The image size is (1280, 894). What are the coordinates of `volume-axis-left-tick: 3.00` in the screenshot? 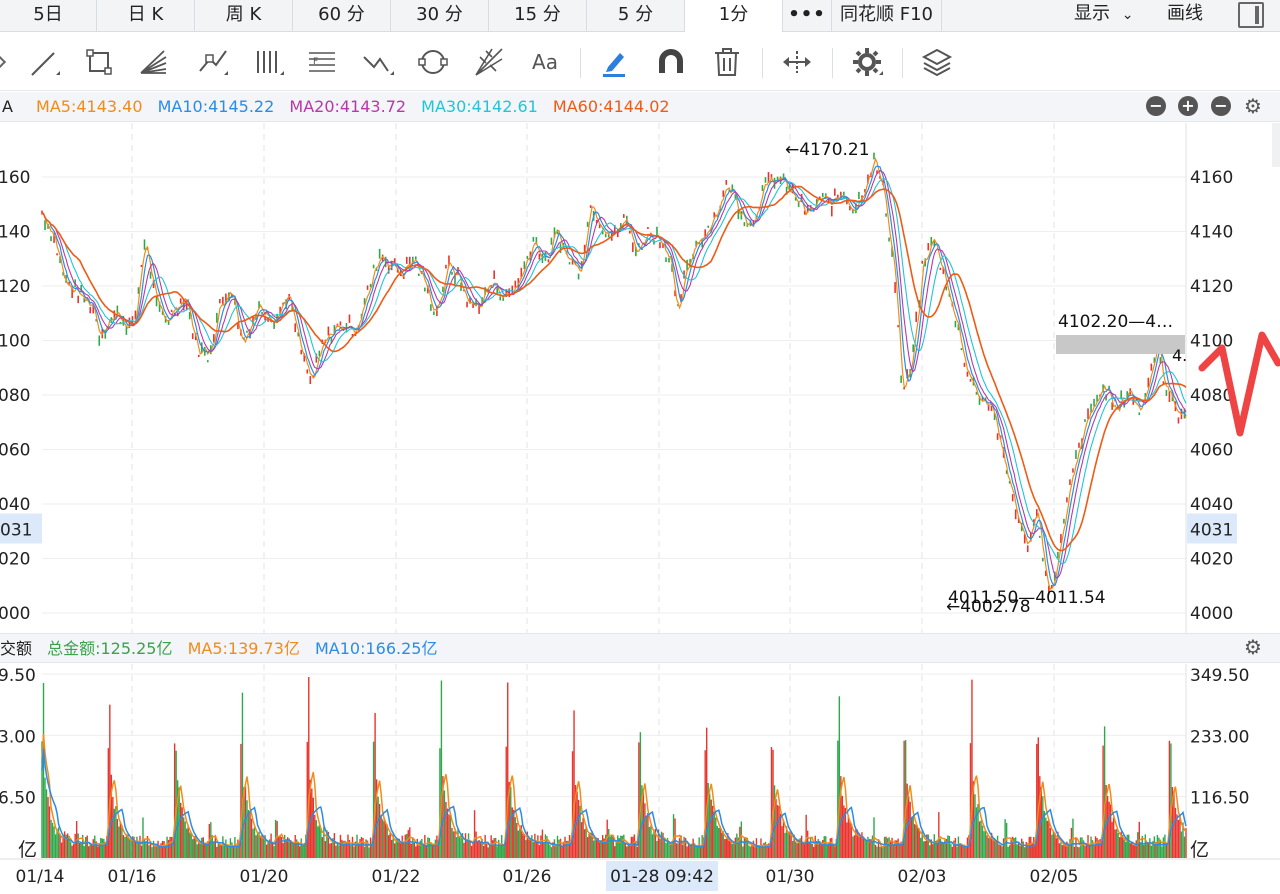 It's located at (18, 737).